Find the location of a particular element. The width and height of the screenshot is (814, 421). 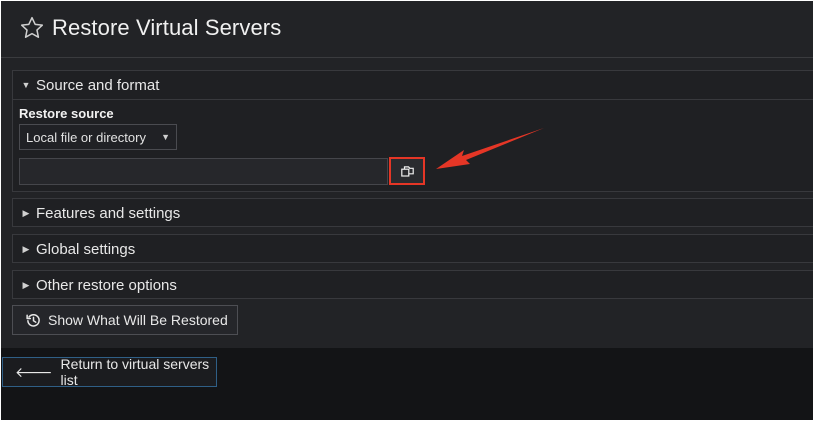

return-to-list-button: 🡐 Return to virtual servers list is located at coordinates (109, 372).